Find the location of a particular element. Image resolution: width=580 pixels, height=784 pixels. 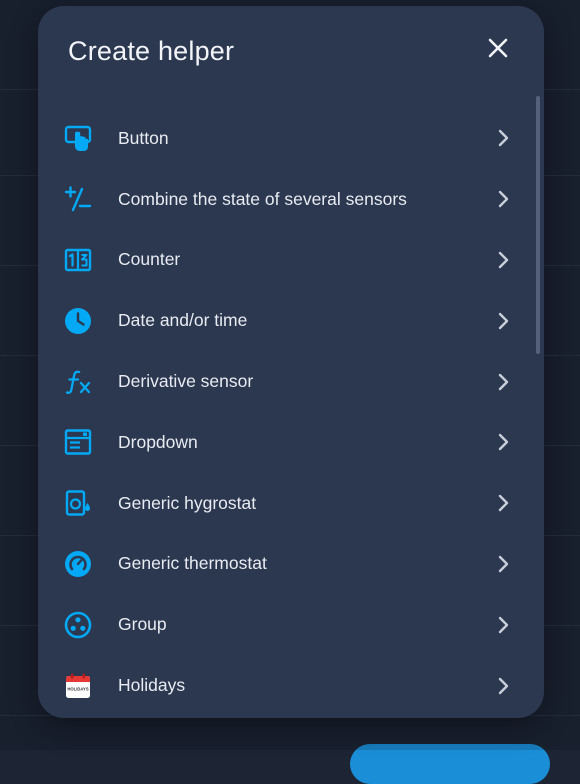

clock-icon is located at coordinates (78, 321).